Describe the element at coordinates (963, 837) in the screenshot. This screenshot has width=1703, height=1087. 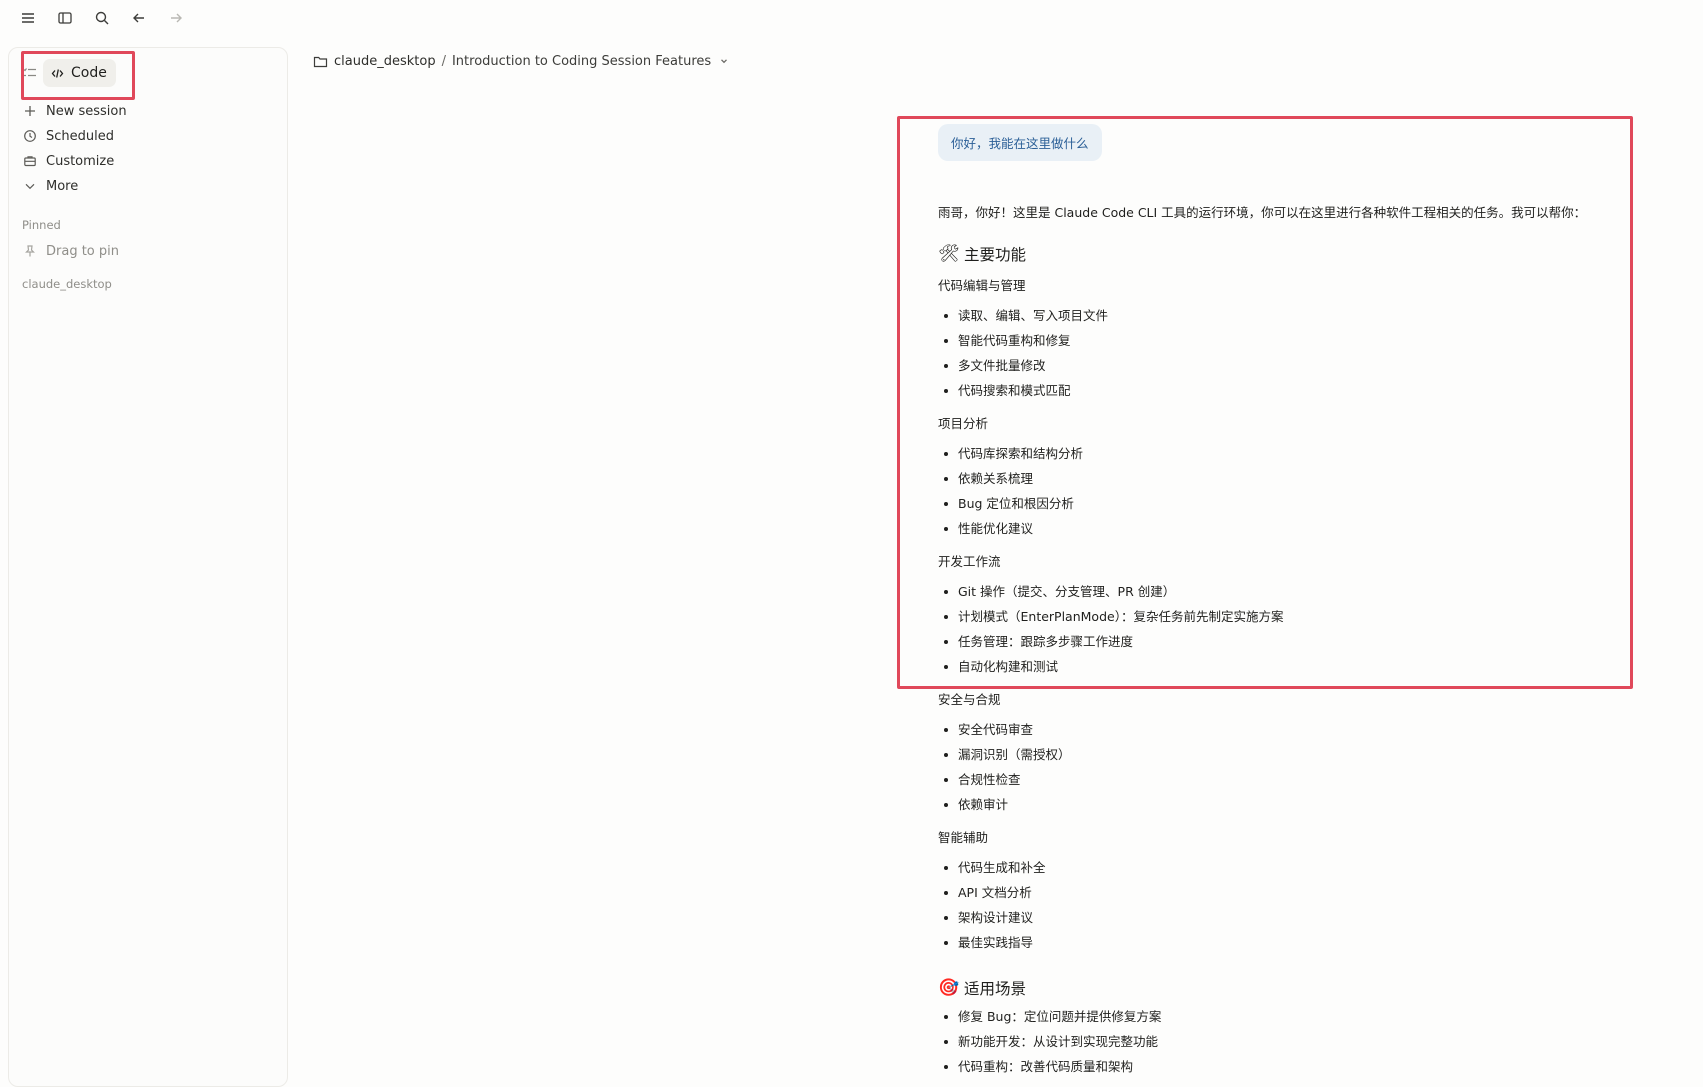
I see `group-title: 智能辅助` at that location.